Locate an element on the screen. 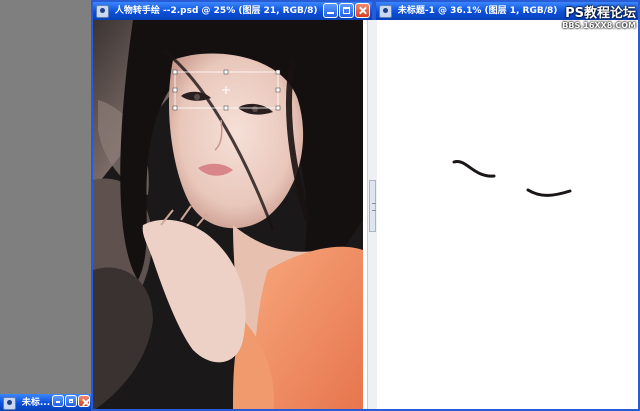 The height and width of the screenshot is (411, 640). main-window-titlebar: 人物转手绘 --2.psd @ 25% (图层 21, RGB/8) is located at coordinates (232, 11).